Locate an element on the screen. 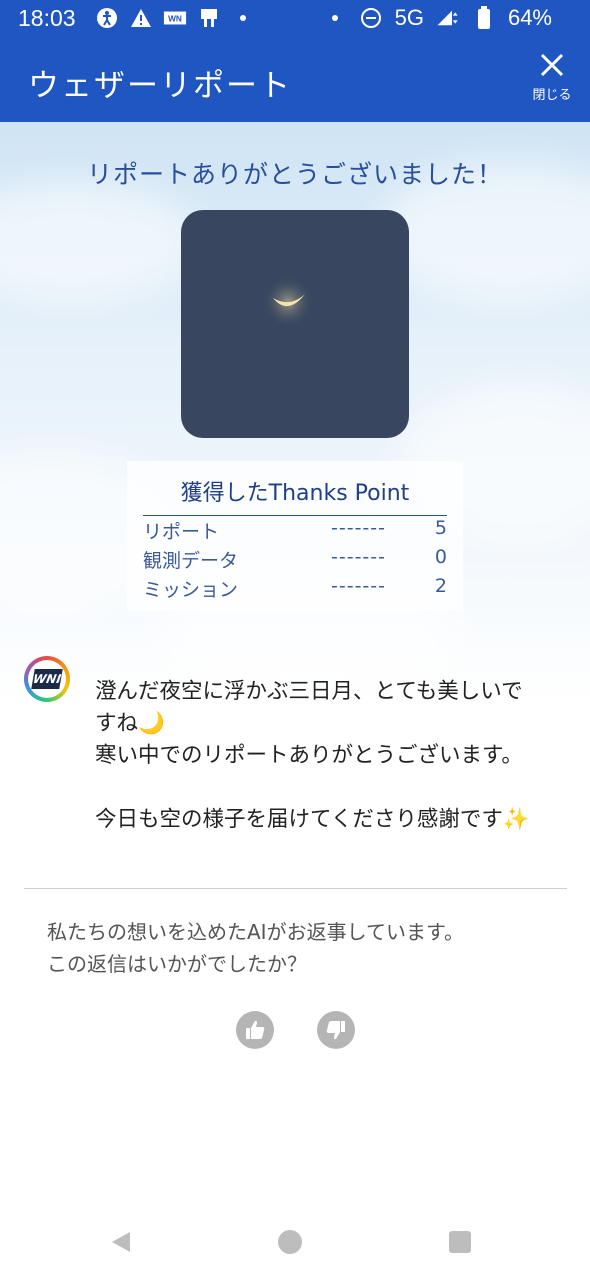 The image size is (590, 1279). svg-text: WN is located at coordinates (175, 19).